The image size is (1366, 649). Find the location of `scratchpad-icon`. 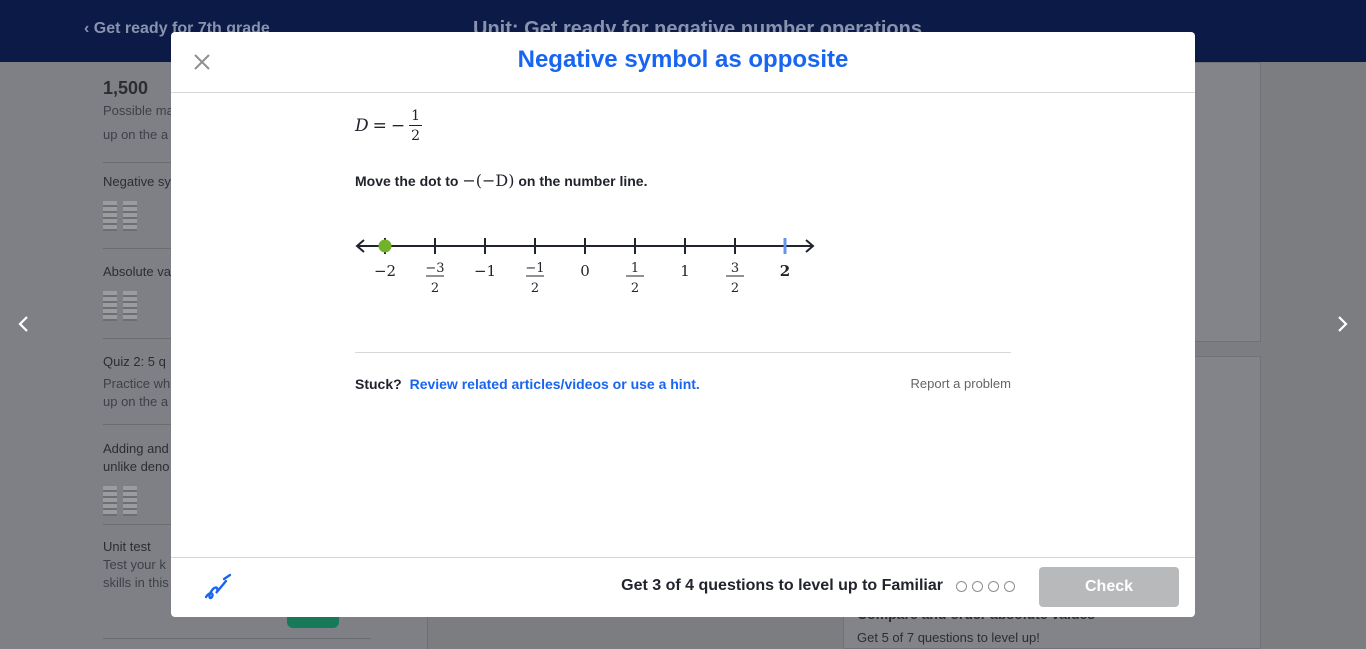

scratchpad-icon is located at coordinates (218, 587).